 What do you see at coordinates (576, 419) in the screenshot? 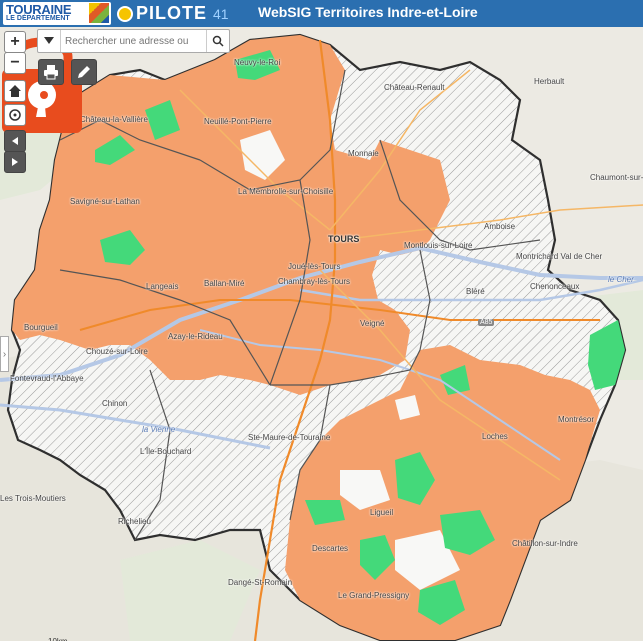
I see `place-label: Montrésor` at bounding box center [576, 419].